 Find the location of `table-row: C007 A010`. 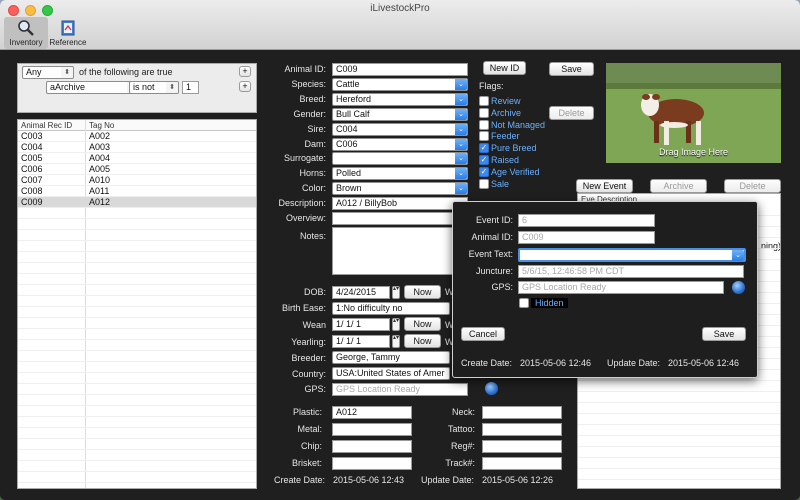

table-row: C007 A010 is located at coordinates (137, 180).